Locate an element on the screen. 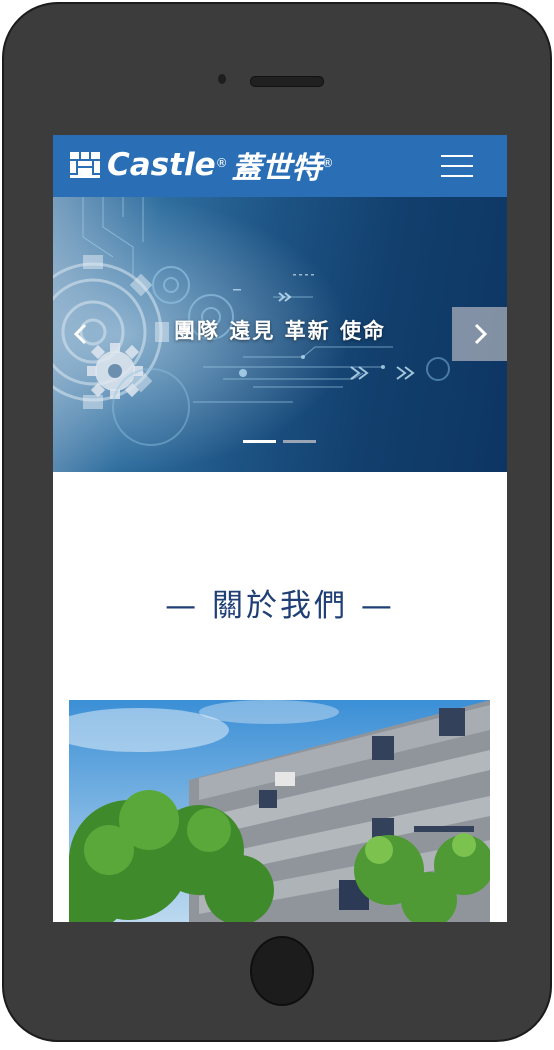 This screenshot has width=554, height=1050. chevron-left-icon is located at coordinates (79, 334).